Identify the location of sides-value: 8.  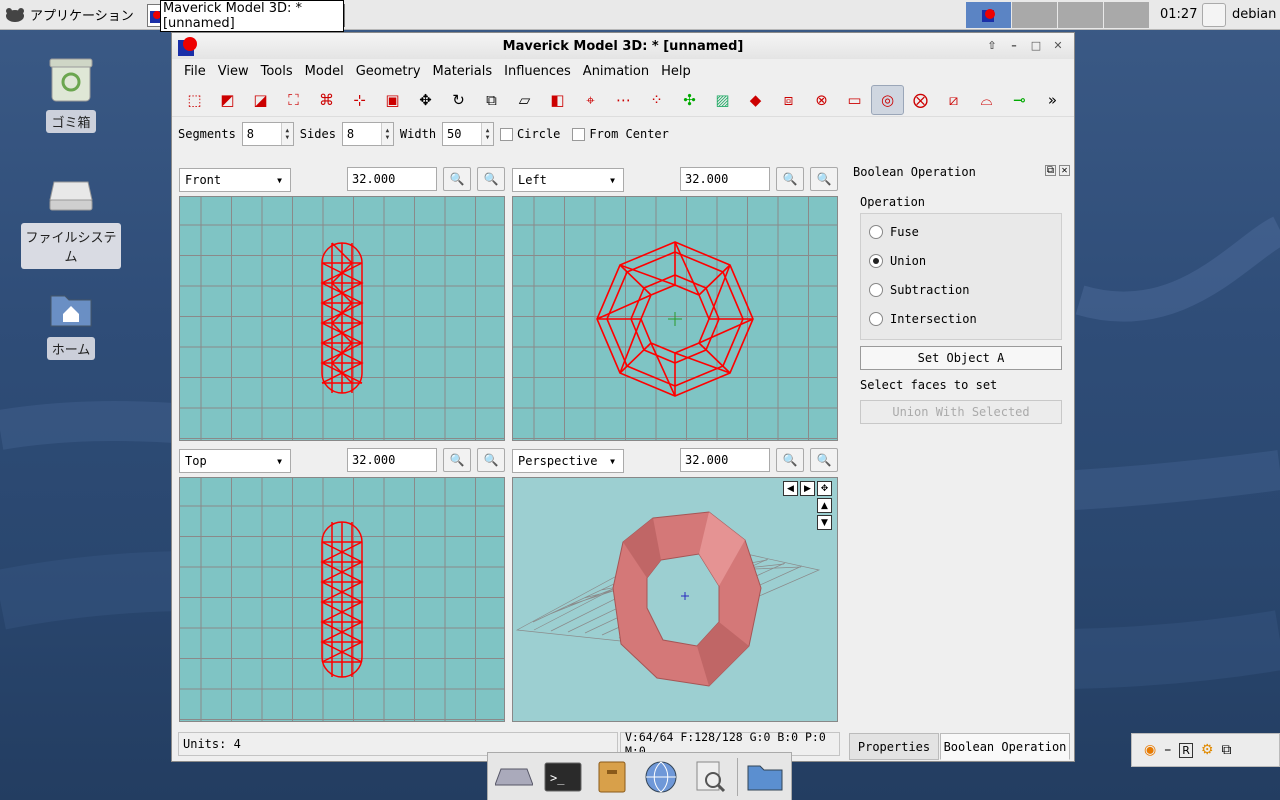
(362, 134).